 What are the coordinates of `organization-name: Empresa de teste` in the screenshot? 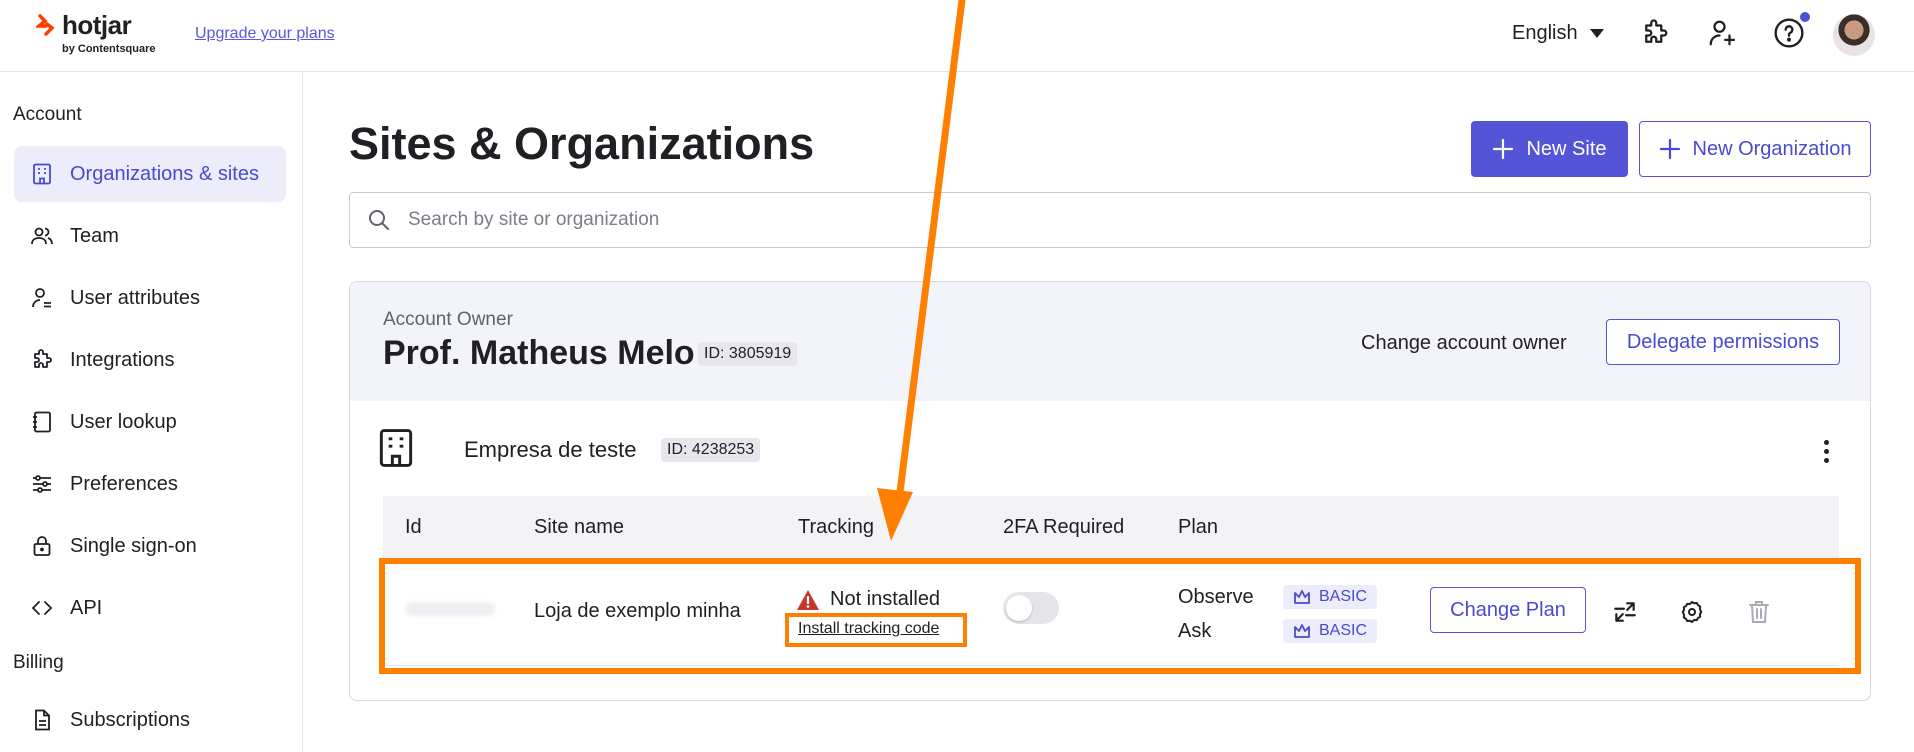 It's located at (550, 449).